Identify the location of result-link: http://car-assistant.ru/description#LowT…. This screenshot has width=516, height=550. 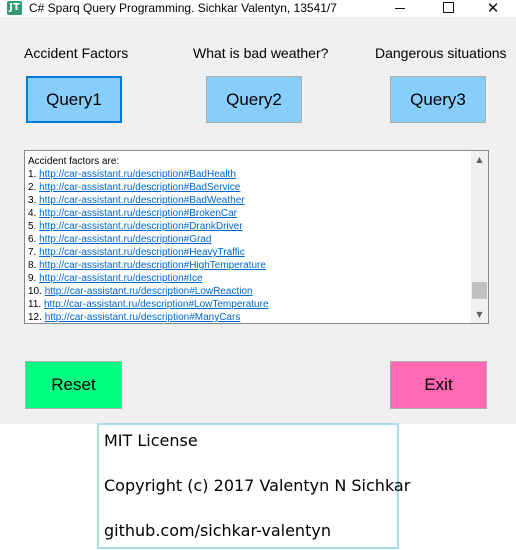
(156, 304).